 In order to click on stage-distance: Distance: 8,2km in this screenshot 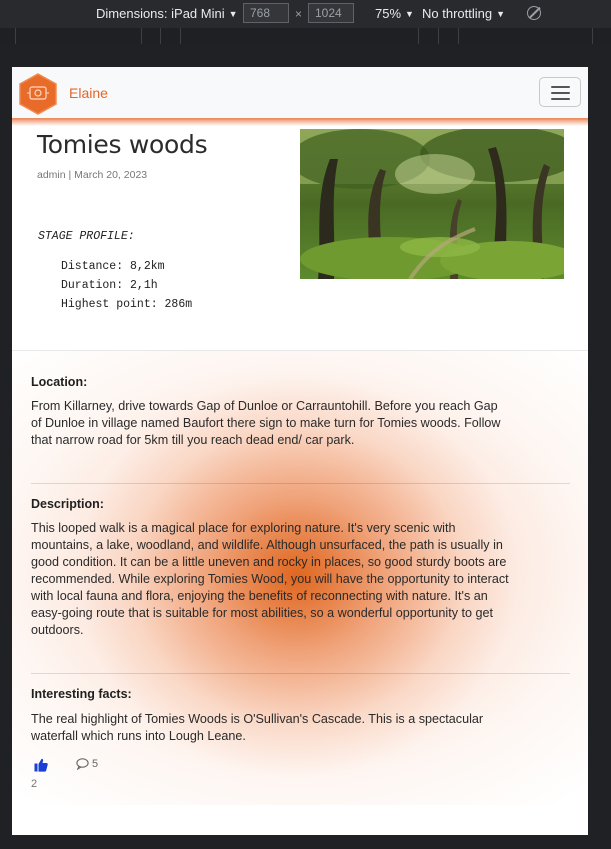, I will do `click(113, 266)`.